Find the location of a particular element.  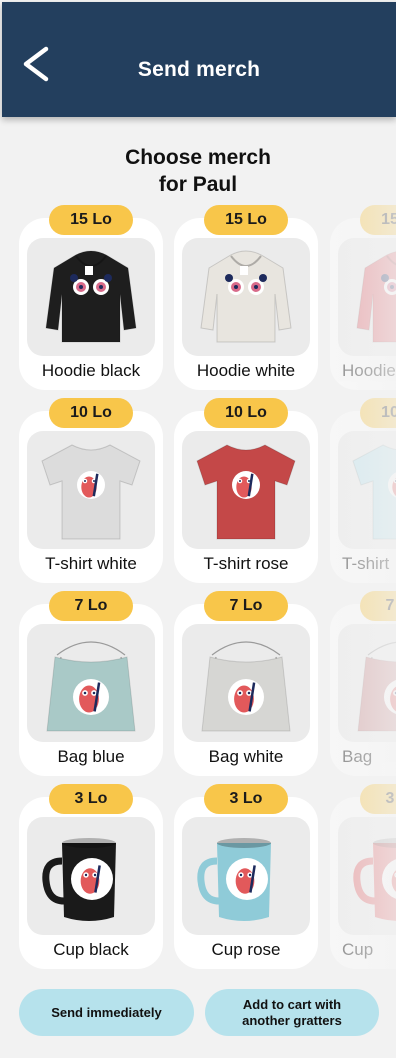

add-to-cart-button: Add to cart with another gratters is located at coordinates (292, 1012).